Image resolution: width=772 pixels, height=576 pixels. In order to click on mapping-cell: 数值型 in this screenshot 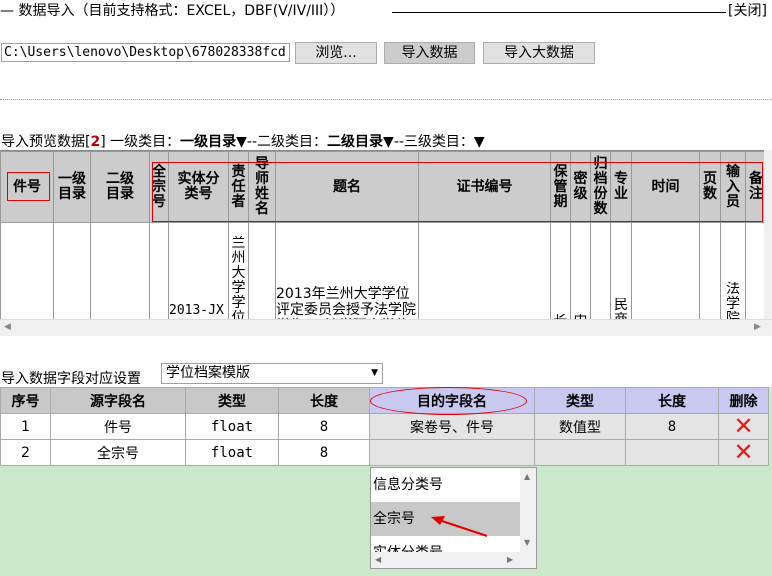, I will do `click(580, 426)`.